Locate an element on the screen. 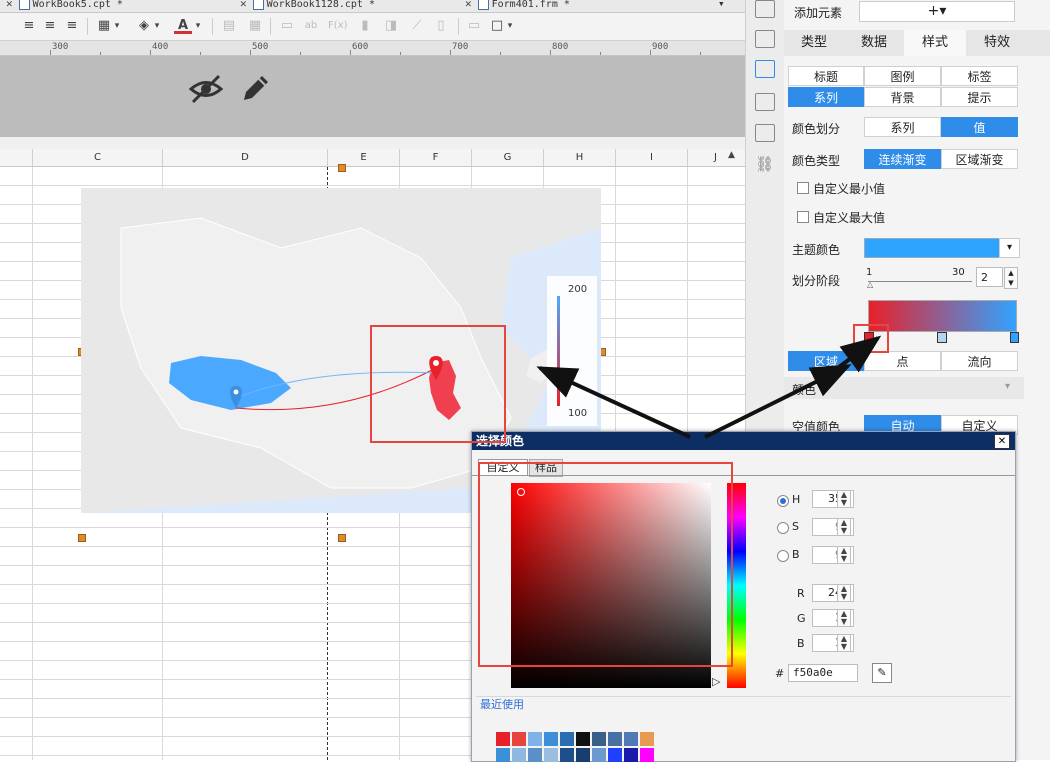 The width and height of the screenshot is (1050, 762). merge-cells-icon: ▤ is located at coordinates (229, 26).